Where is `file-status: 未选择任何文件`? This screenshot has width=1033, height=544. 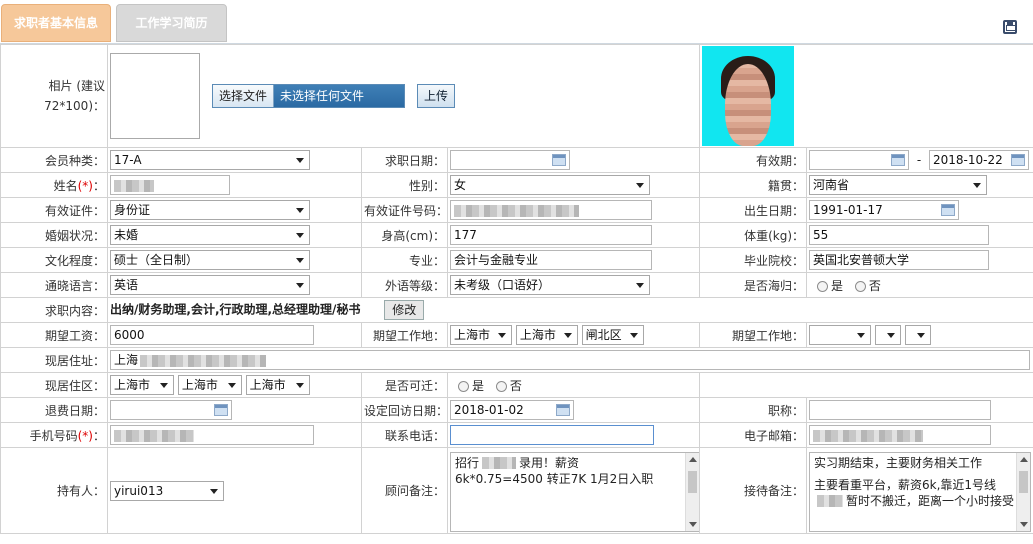 file-status: 未选择任何文件 is located at coordinates (339, 96).